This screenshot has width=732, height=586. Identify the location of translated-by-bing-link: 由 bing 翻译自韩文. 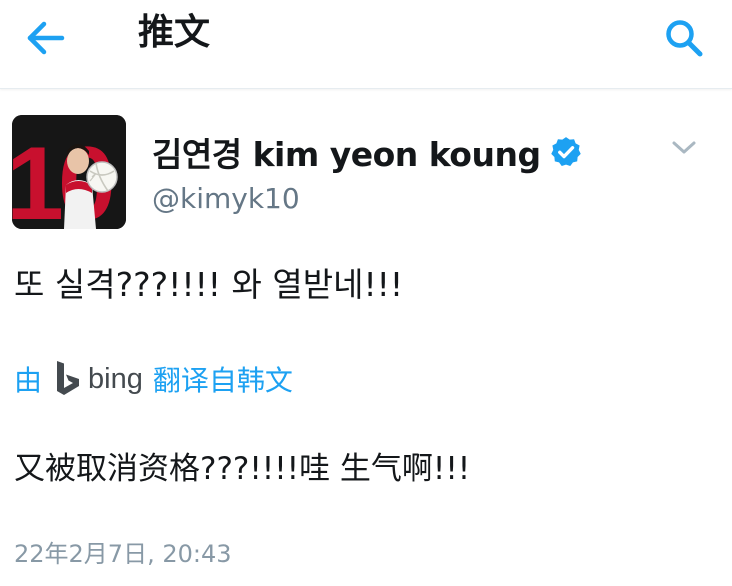
(153, 379).